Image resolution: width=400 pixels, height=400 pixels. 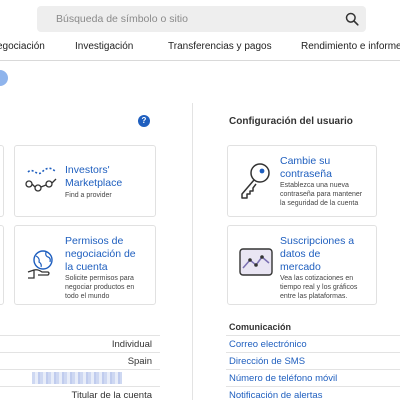 I want to click on account-info-row: Spain, so click(x=80, y=360).